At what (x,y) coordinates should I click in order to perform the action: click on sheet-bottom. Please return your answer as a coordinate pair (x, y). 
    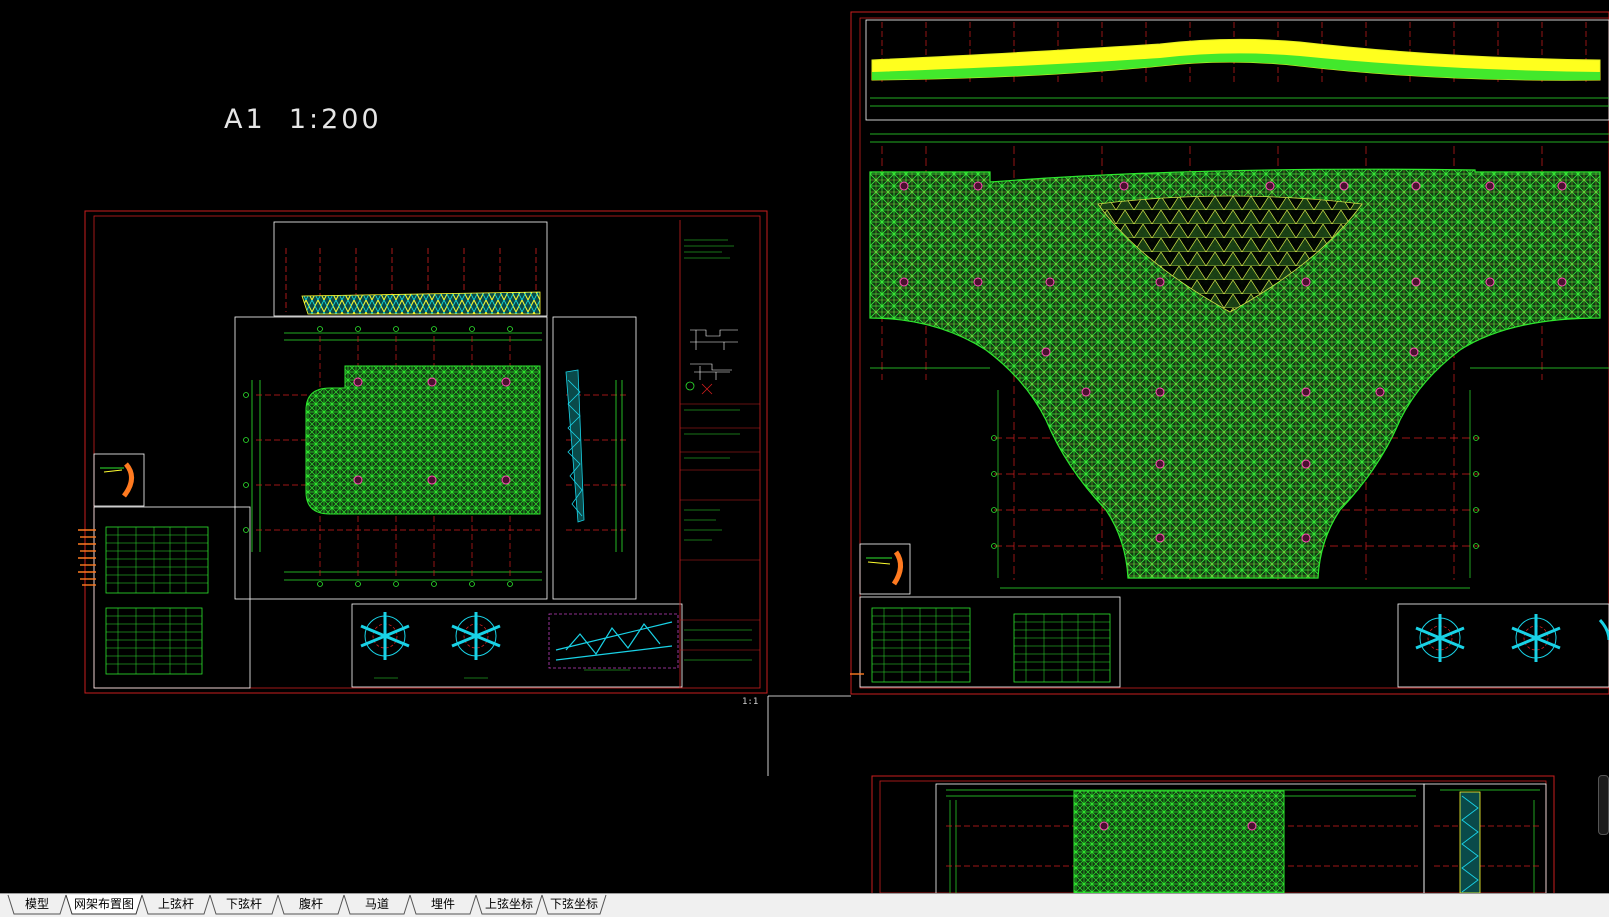
    Looking at the image, I should click on (1161, 794).